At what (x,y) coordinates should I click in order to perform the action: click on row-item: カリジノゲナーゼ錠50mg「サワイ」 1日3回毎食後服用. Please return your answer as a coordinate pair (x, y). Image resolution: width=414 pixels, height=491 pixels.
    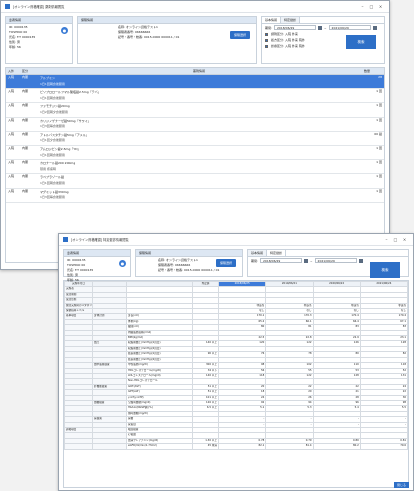
    Looking at the image, I should click on (199, 124).